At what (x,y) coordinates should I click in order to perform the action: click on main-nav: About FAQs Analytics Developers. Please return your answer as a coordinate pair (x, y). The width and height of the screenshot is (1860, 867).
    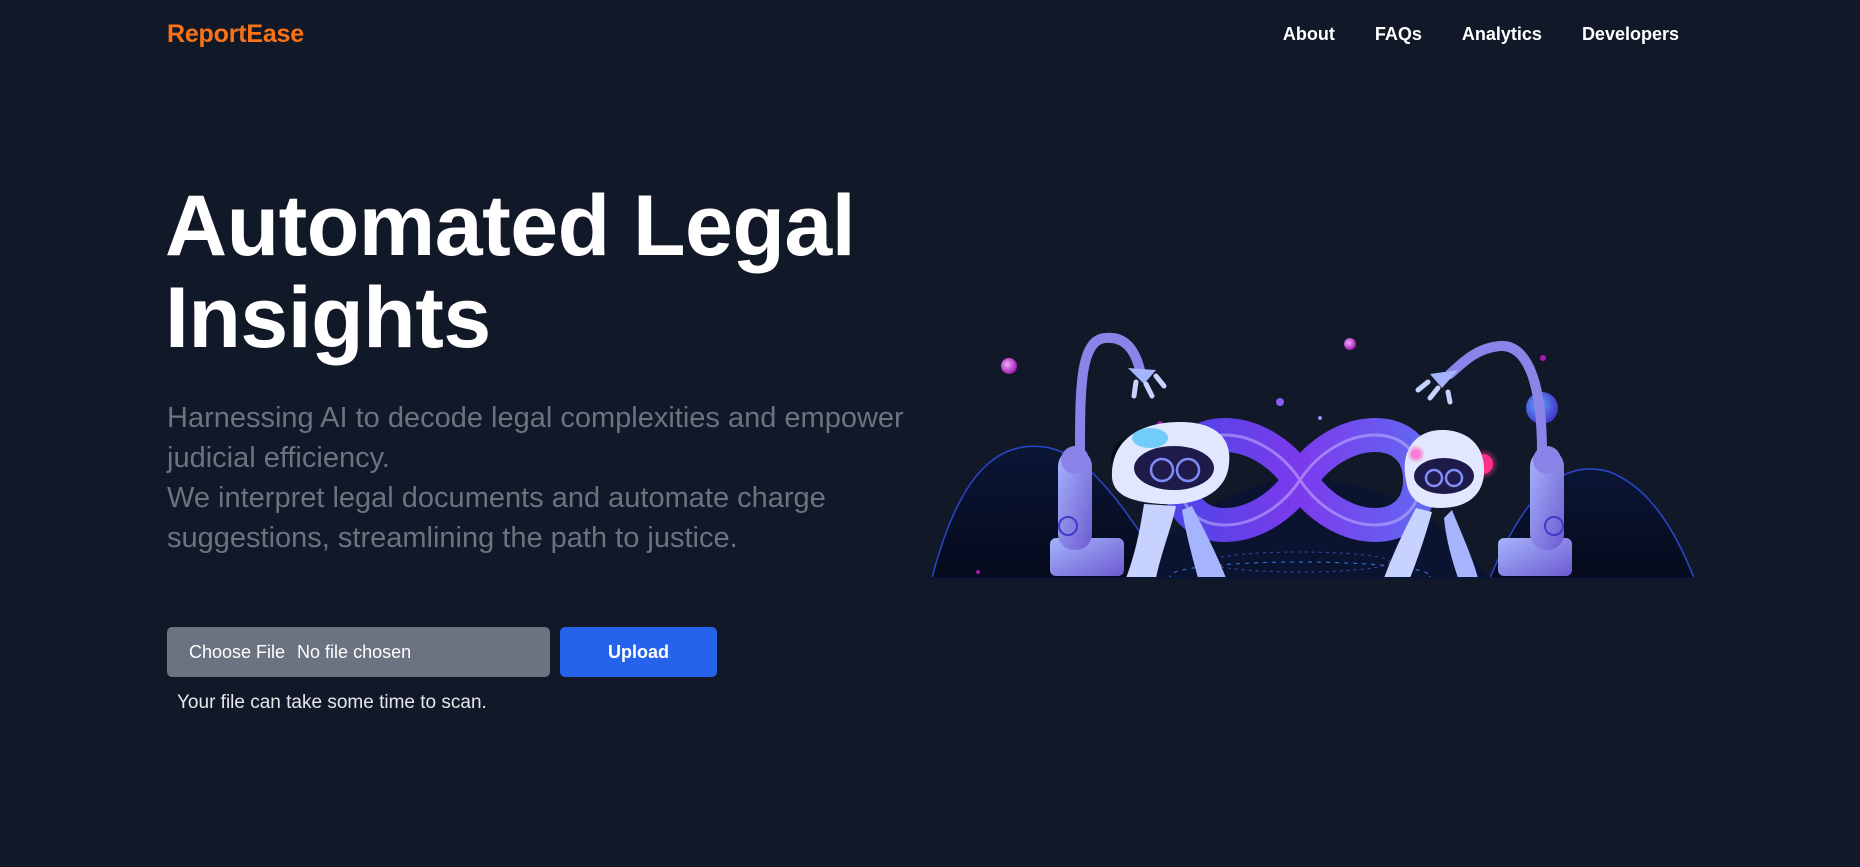
    Looking at the image, I should click on (1481, 34).